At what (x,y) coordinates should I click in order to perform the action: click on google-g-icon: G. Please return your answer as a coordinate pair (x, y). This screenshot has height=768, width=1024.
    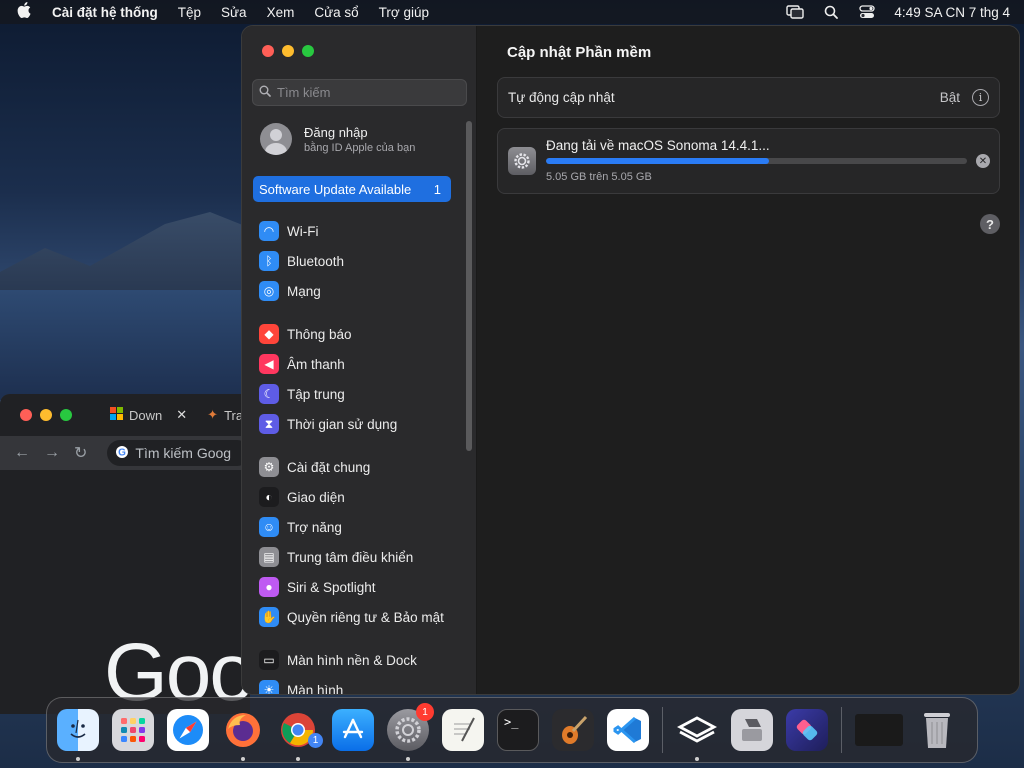
    Looking at the image, I should click on (122, 453).